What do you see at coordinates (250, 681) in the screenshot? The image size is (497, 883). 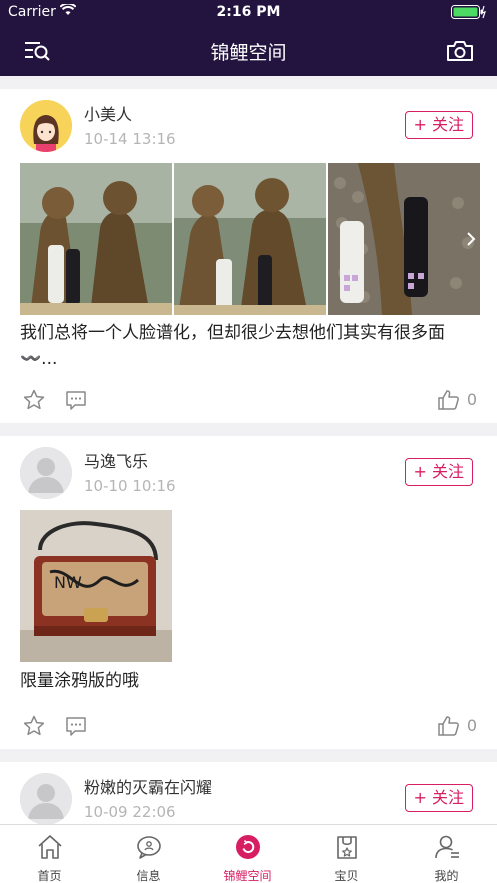 I see `post-text: 限量涂鸦版的哦` at bounding box center [250, 681].